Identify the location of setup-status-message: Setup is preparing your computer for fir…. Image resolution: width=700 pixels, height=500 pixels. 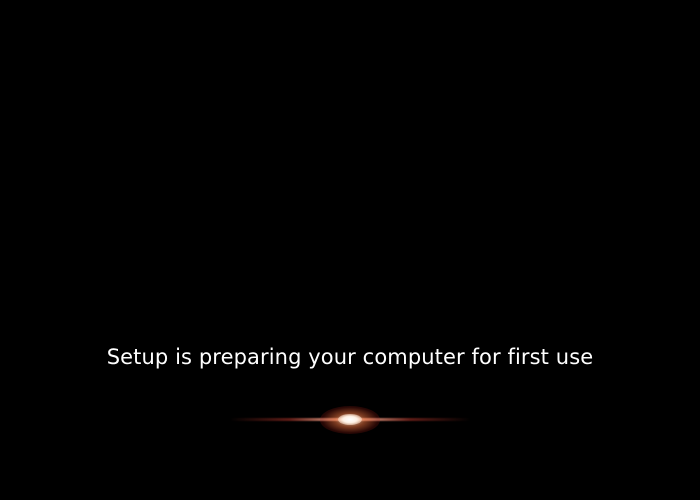
(350, 357).